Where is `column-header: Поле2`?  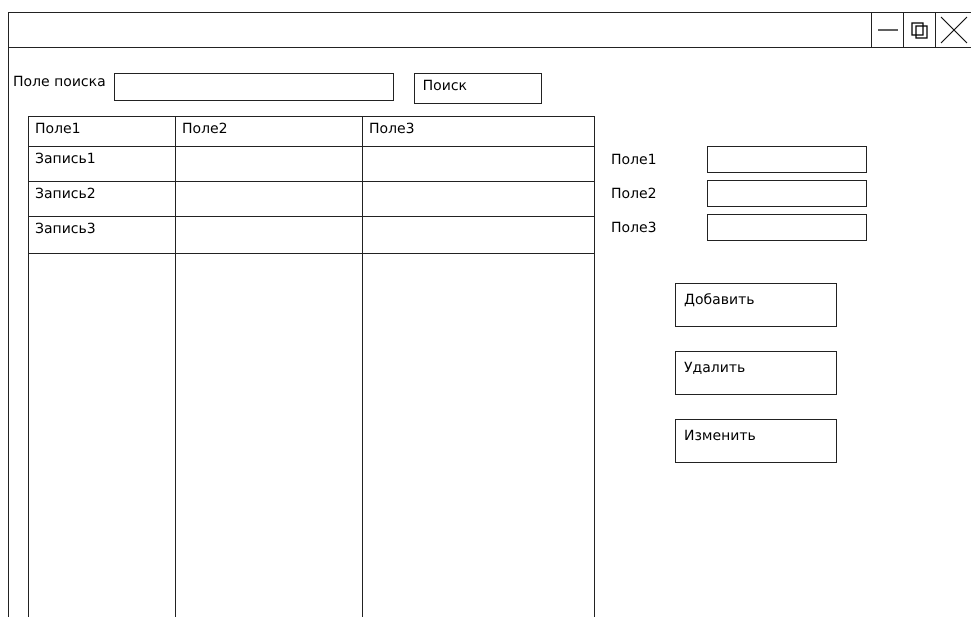 column-header: Поле2 is located at coordinates (205, 129).